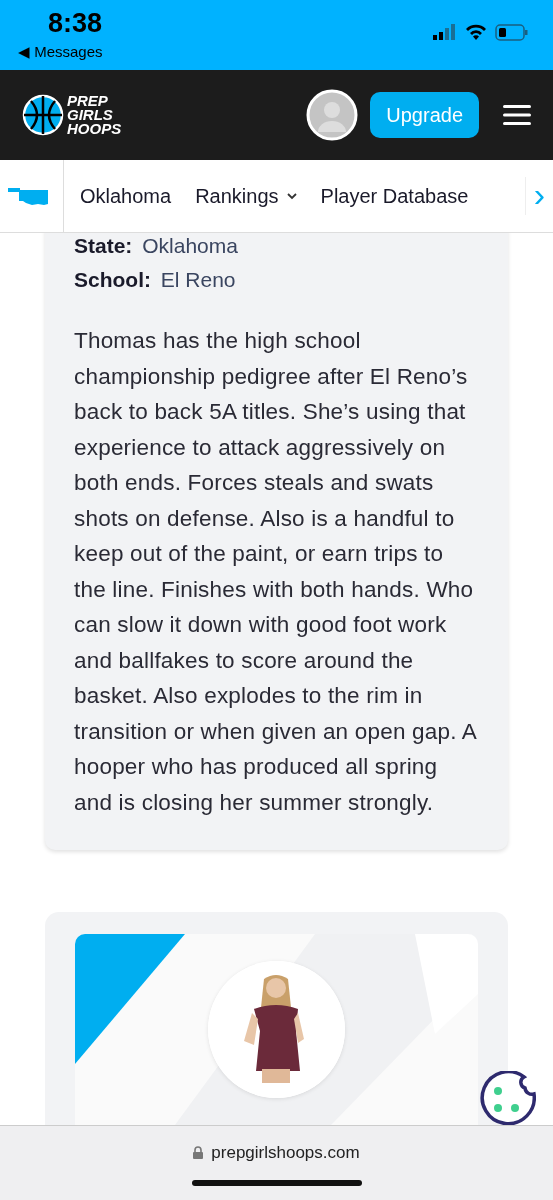 Image resolution: width=553 pixels, height=1200 pixels. What do you see at coordinates (126, 196) in the screenshot?
I see `nav-item: Oklahoma` at bounding box center [126, 196].